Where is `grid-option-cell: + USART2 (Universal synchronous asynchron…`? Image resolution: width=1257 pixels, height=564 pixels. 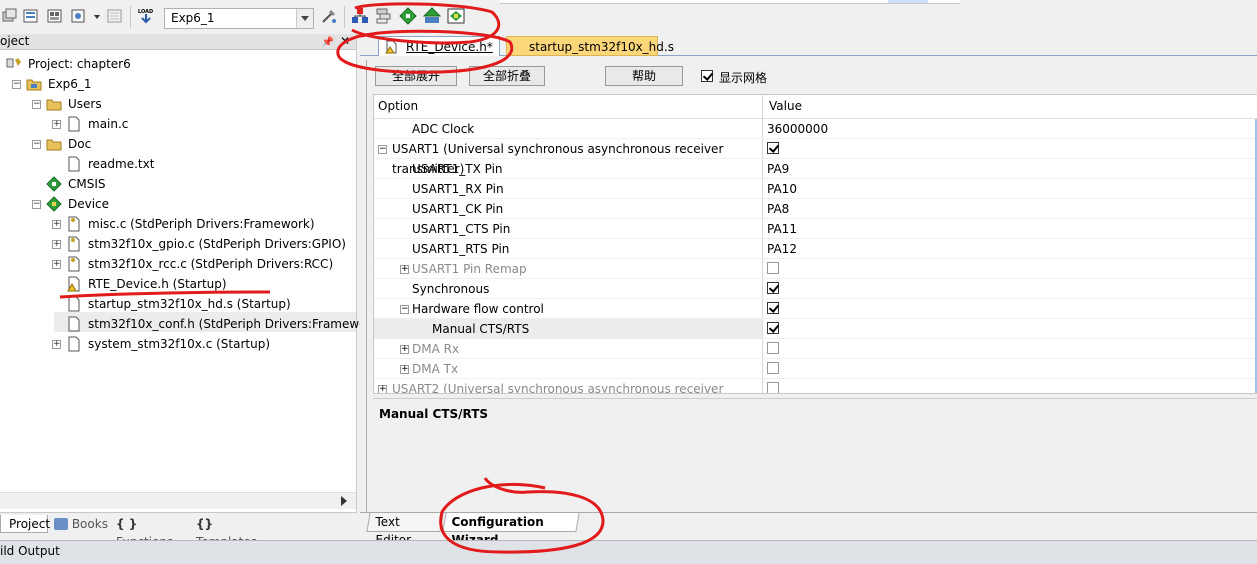
grid-option-cell: + USART2 (Universal synchronous asynchron… is located at coordinates (568, 386).